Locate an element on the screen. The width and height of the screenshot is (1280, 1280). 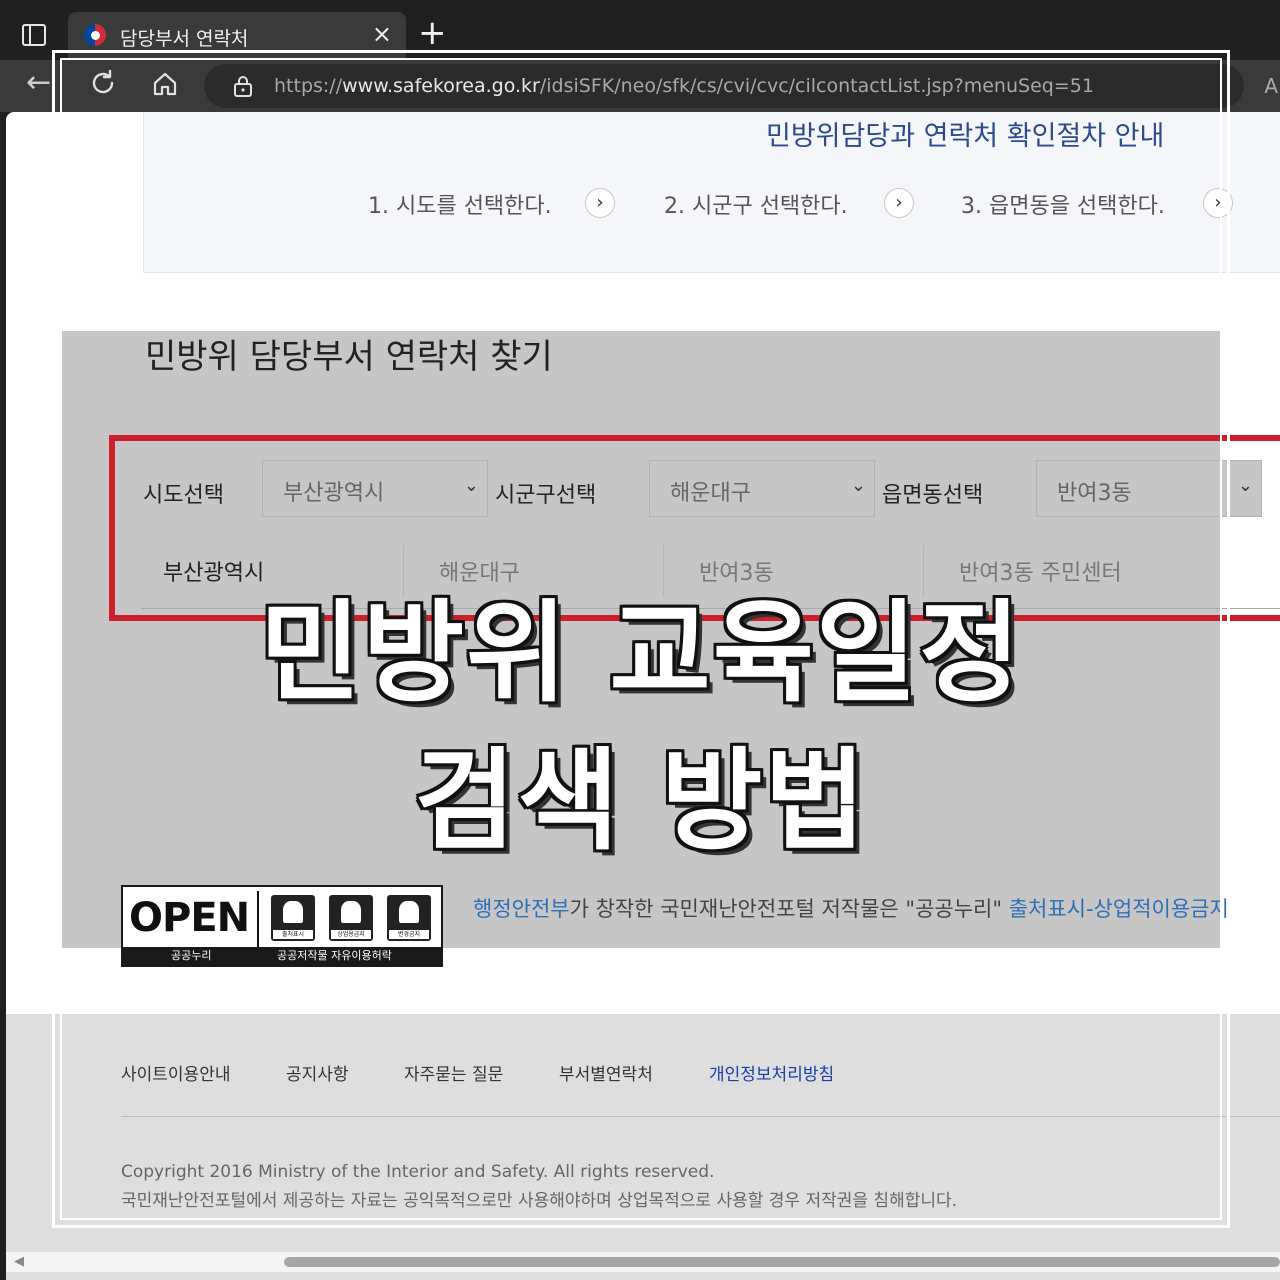
footer-link-privacy: 개인정보처리방침 is located at coordinates (771, 1072).